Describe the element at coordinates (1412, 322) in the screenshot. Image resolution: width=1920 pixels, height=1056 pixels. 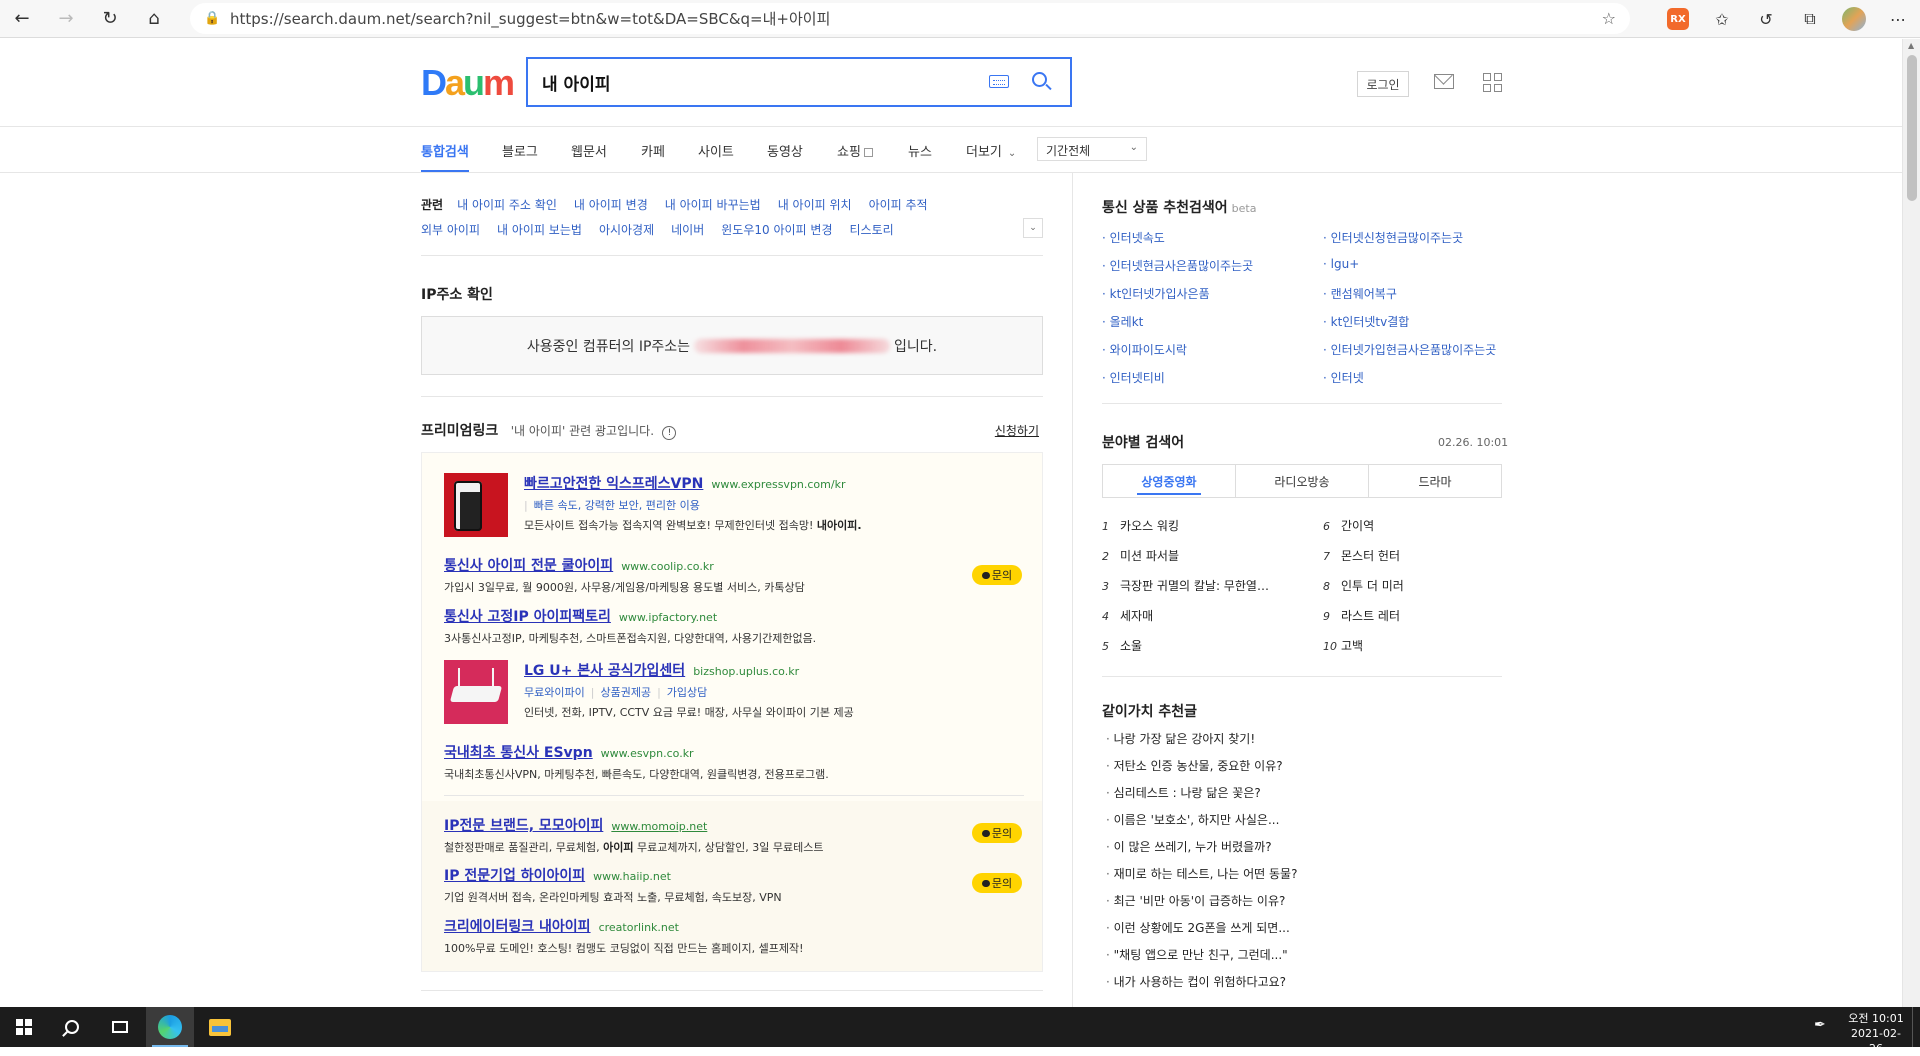
I see `rec-keyword: kt인터넷tv결합` at that location.